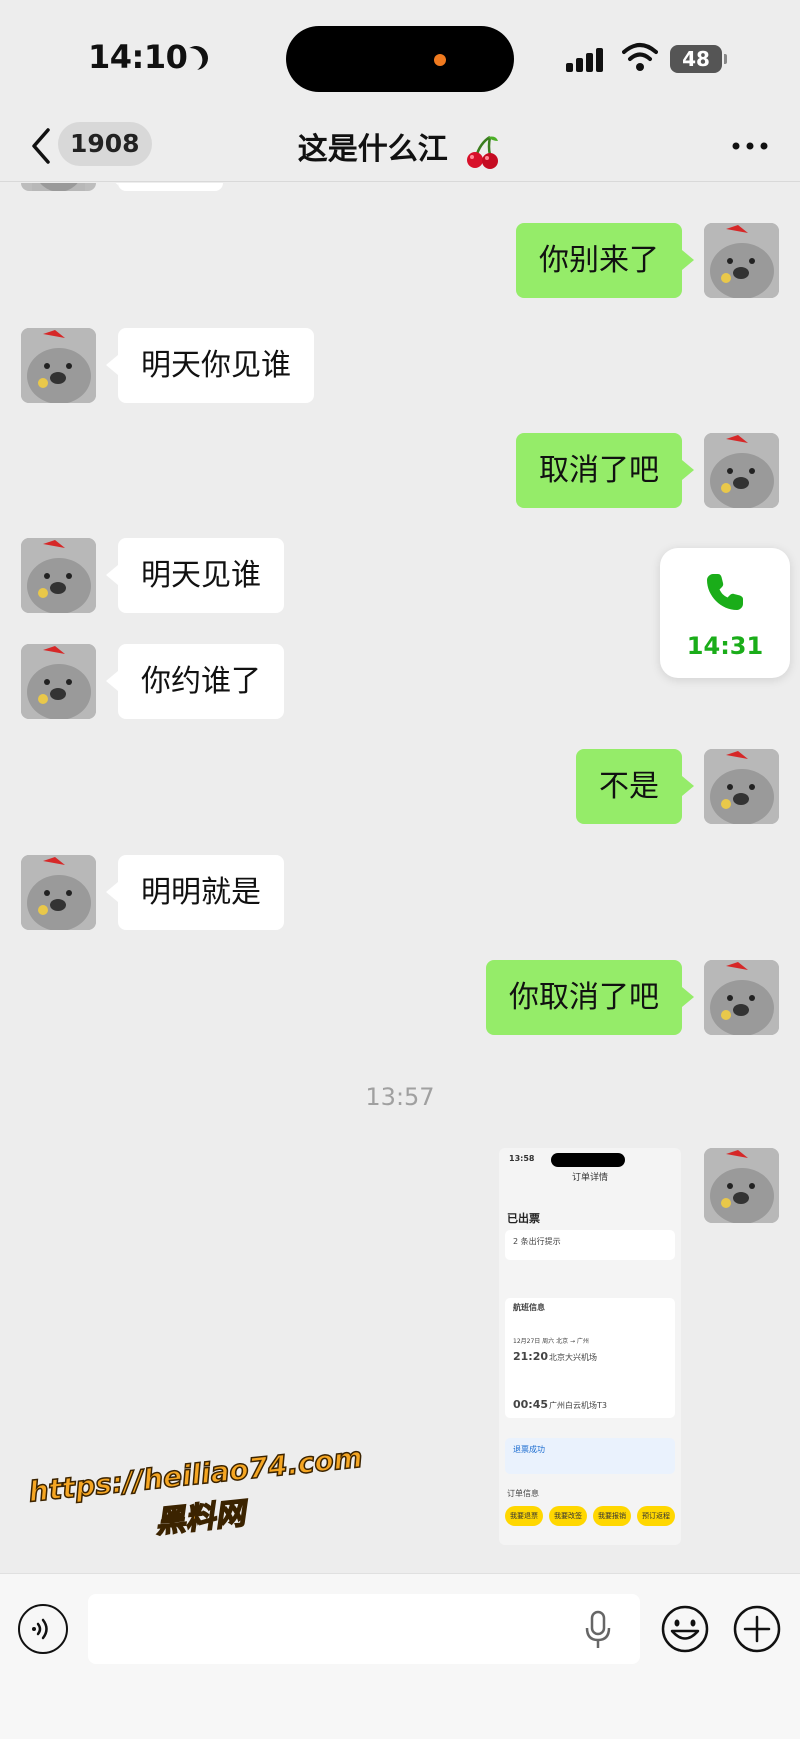 The height and width of the screenshot is (1739, 800). What do you see at coordinates (400, 1097) in the screenshot?
I see `message-timestamp: 13:57` at bounding box center [400, 1097].